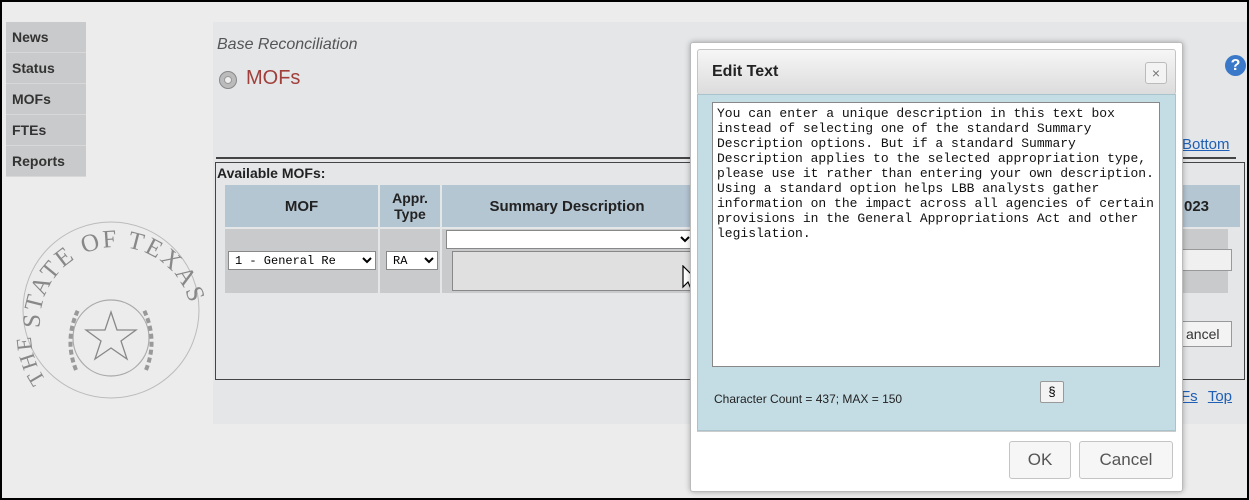 The image size is (1249, 500). Describe the element at coordinates (1040, 460) in the screenshot. I see `ok-button: OK` at that location.